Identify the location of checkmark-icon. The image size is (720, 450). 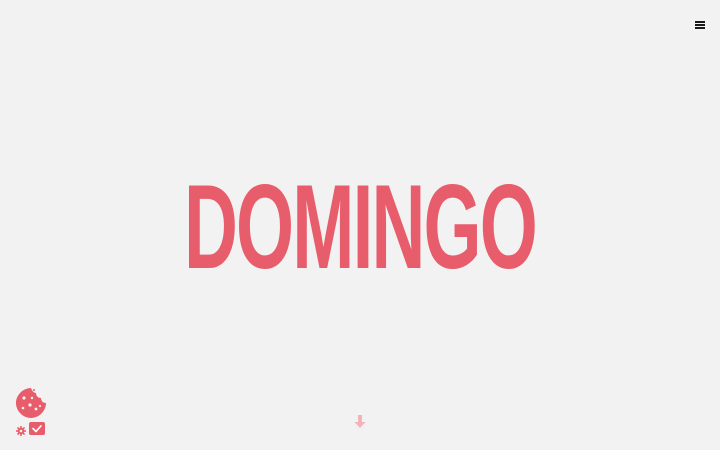
(37, 429).